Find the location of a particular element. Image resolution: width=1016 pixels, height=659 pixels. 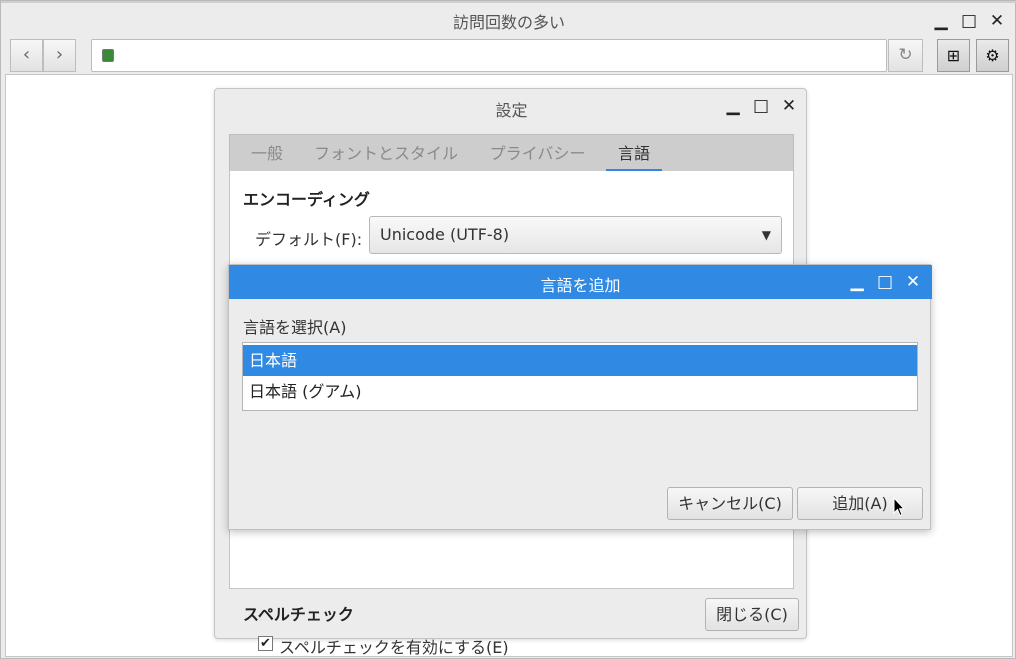

language-item-japanese-guam: 日本語 (グアム) is located at coordinates (580, 391).